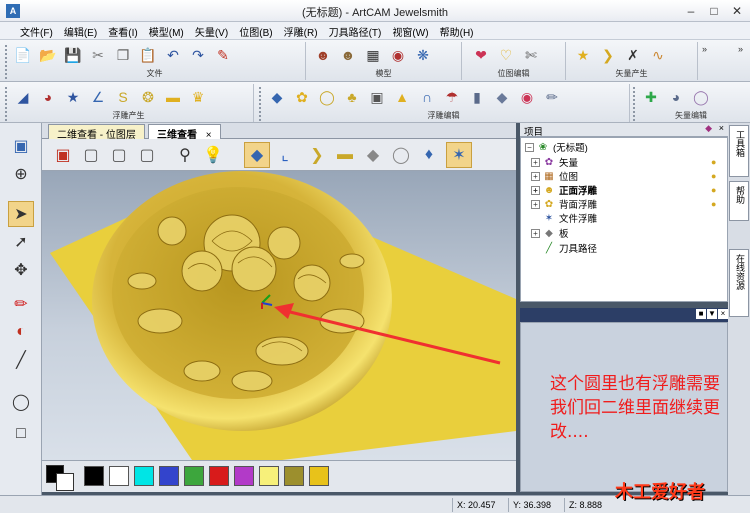 Image resolution: width=750 pixels, height=513 pixels. Describe the element at coordinates (98, 55) in the screenshot. I see `cut-icon: ✂` at that location.